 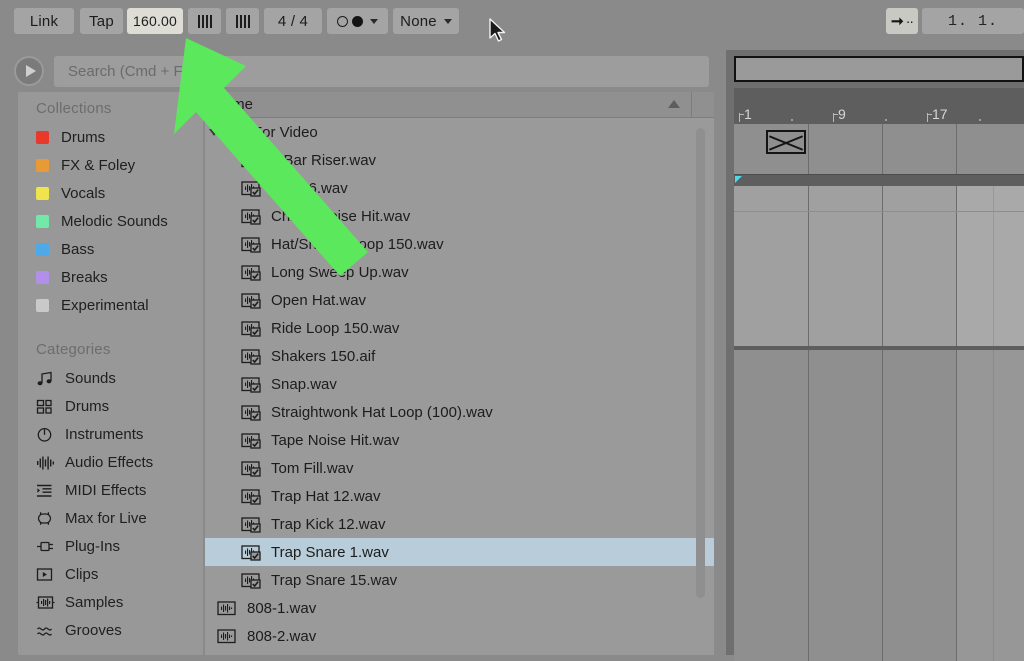 What do you see at coordinates (83, 137) in the screenshot?
I see `collection-label: Drums` at bounding box center [83, 137].